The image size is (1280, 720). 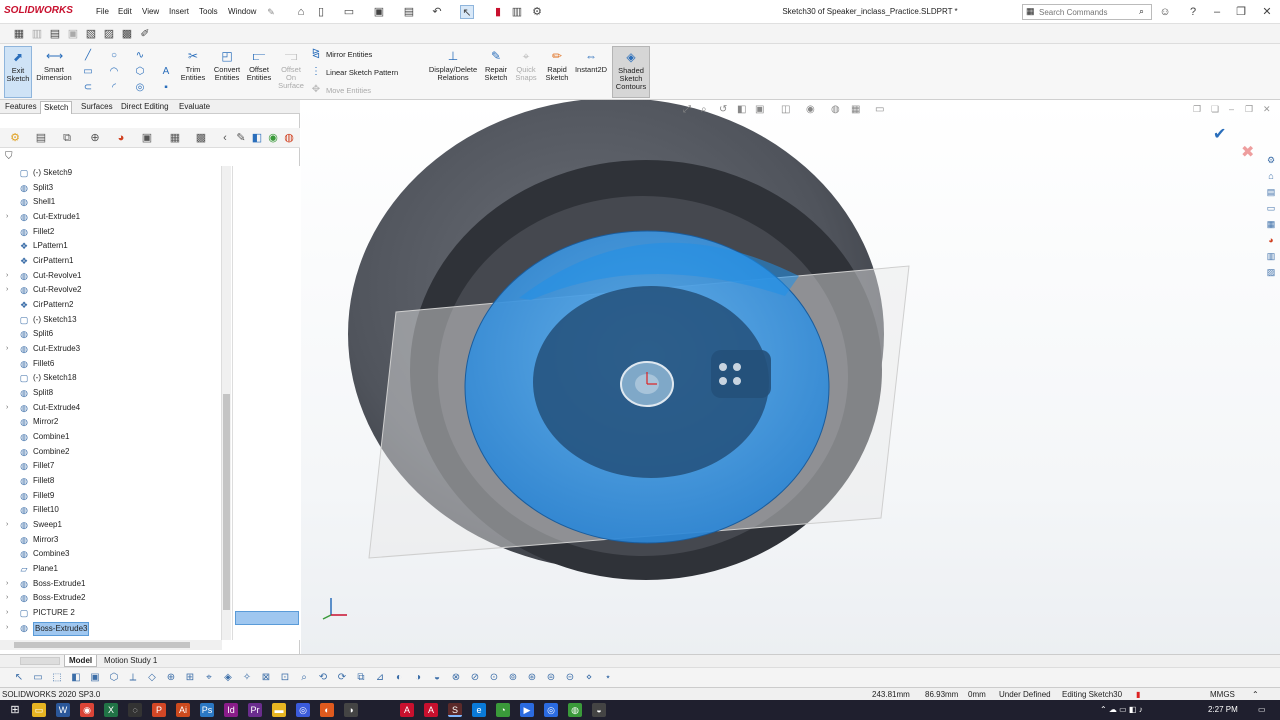 I want to click on tool-icon: ▧, so click(x=91, y=34).